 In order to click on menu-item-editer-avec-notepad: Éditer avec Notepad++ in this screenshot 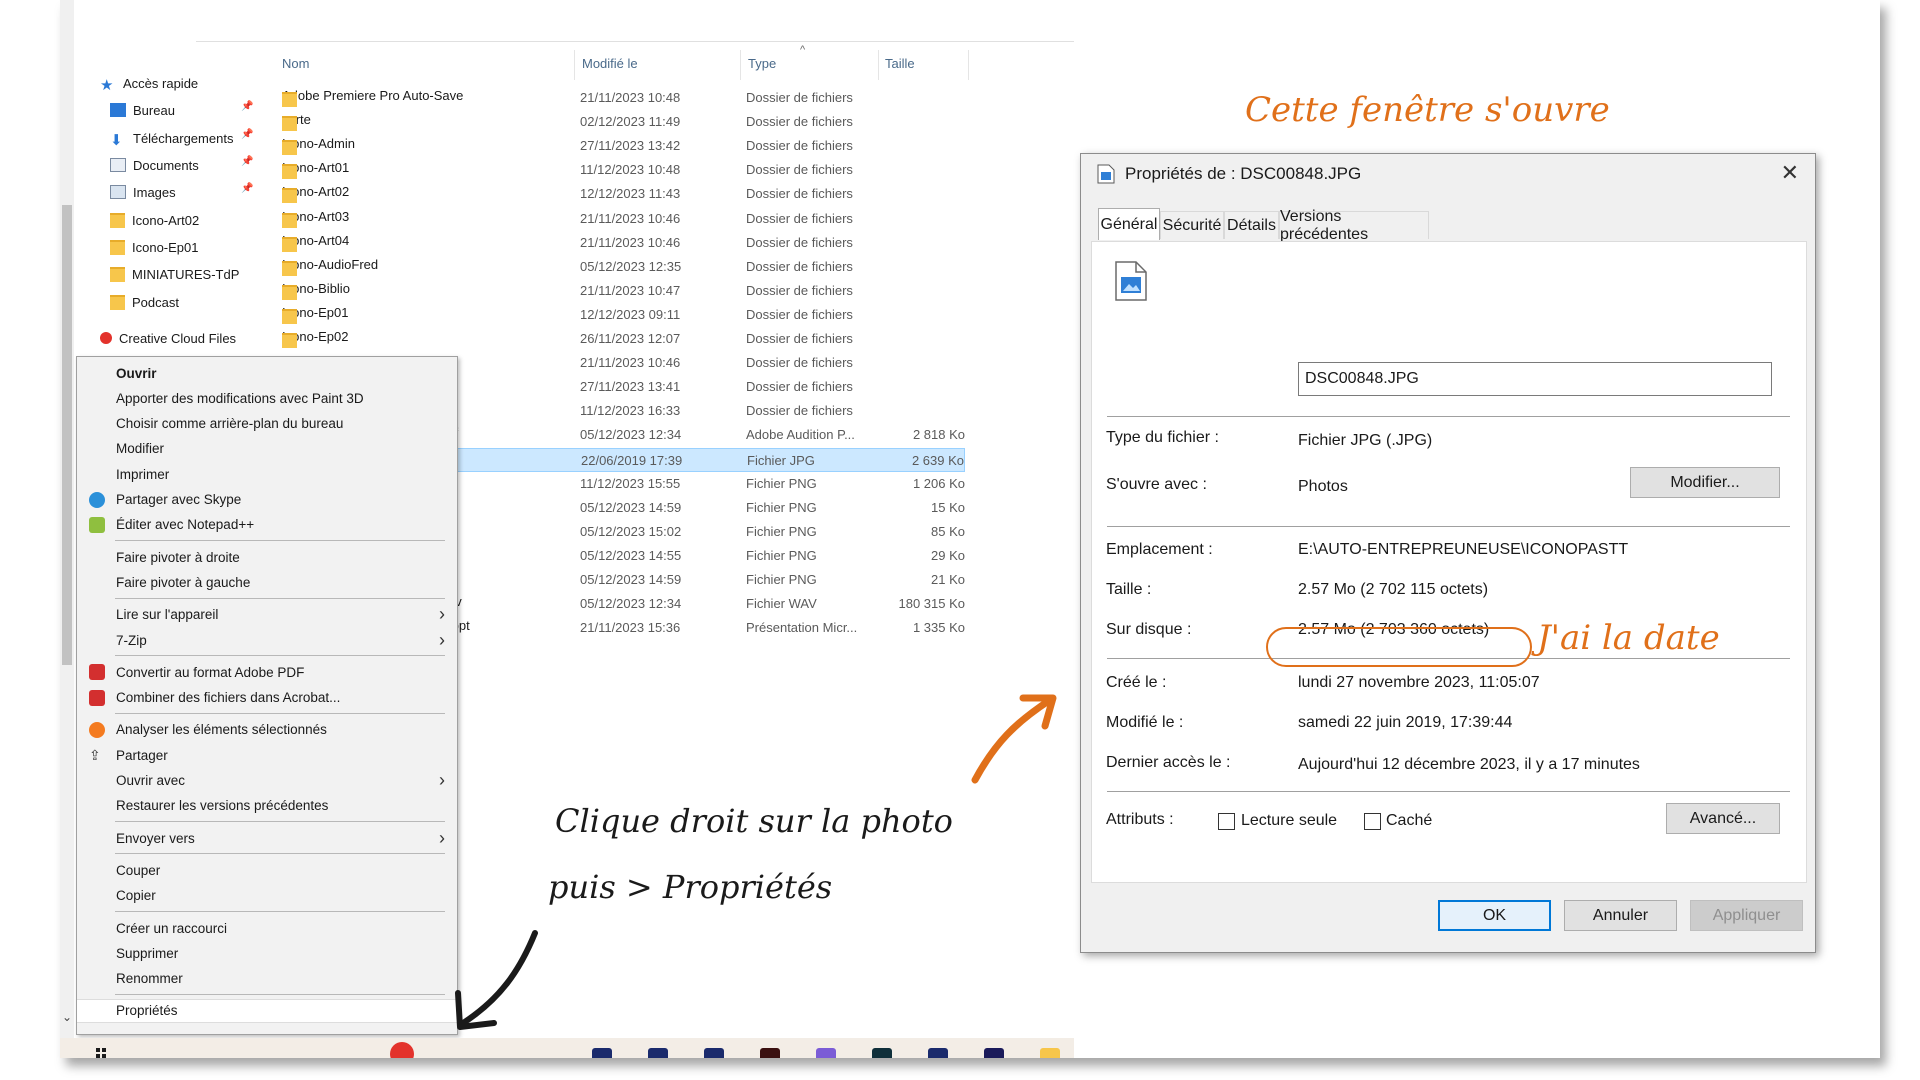, I will do `click(267, 525)`.